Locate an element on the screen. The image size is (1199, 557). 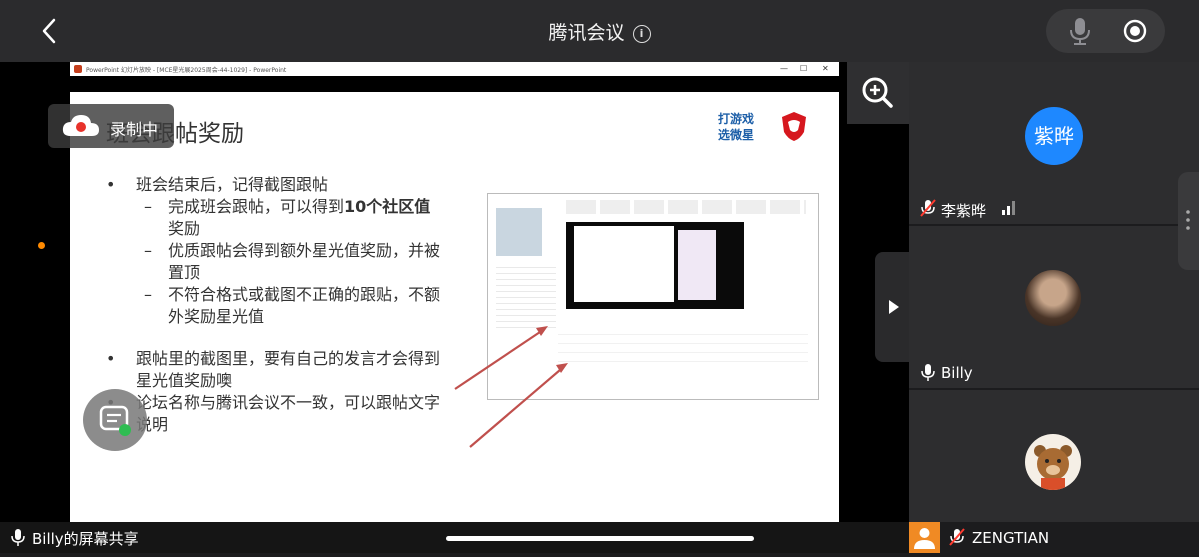
screen-share-label: Billy的屏幕共享 is located at coordinates (85, 539).